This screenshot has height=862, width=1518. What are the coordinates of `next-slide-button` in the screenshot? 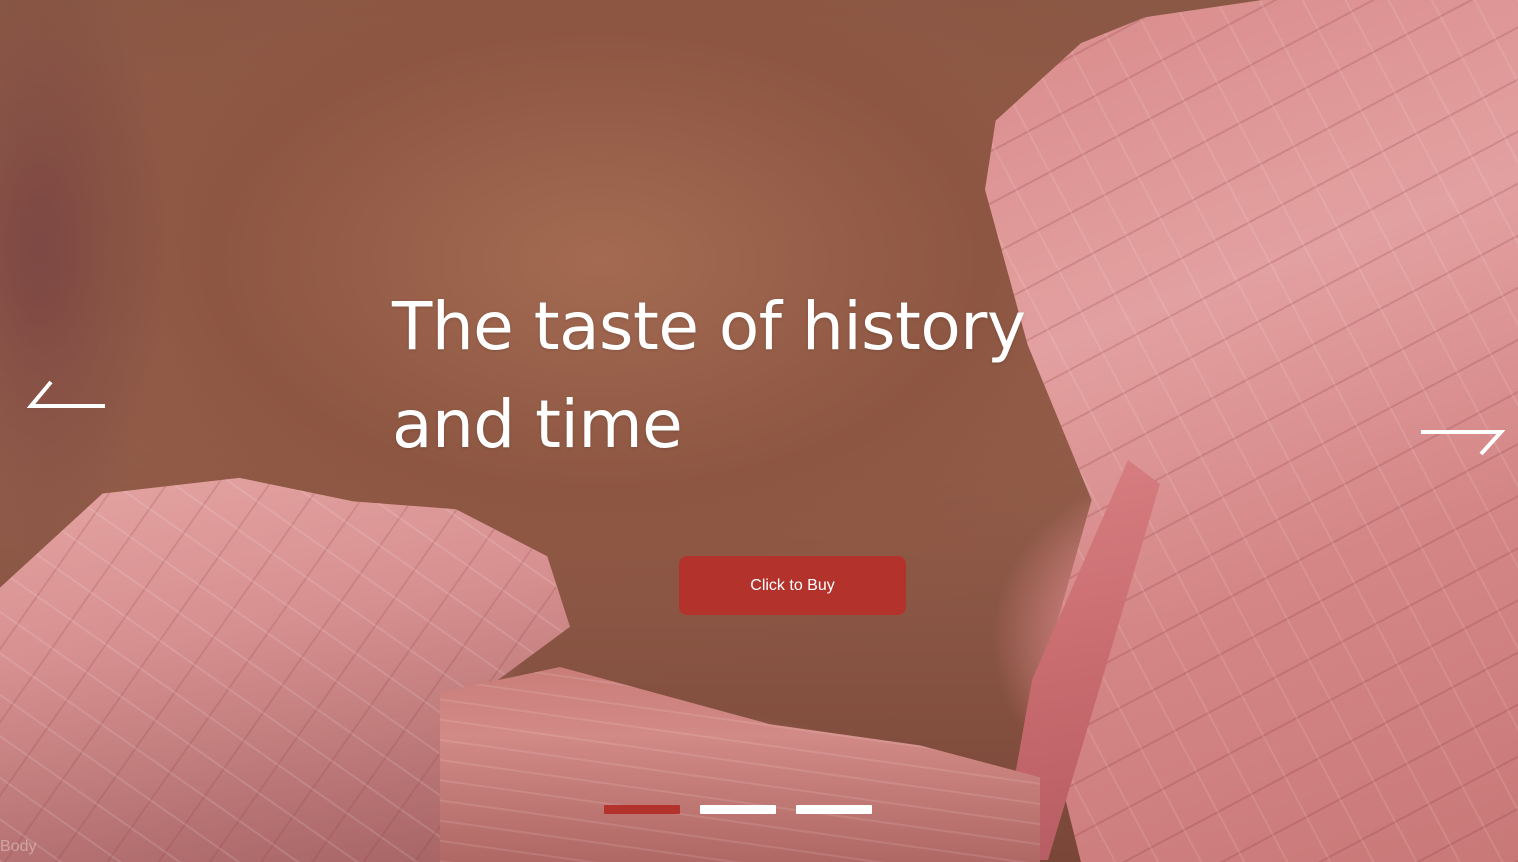 It's located at (1463, 444).